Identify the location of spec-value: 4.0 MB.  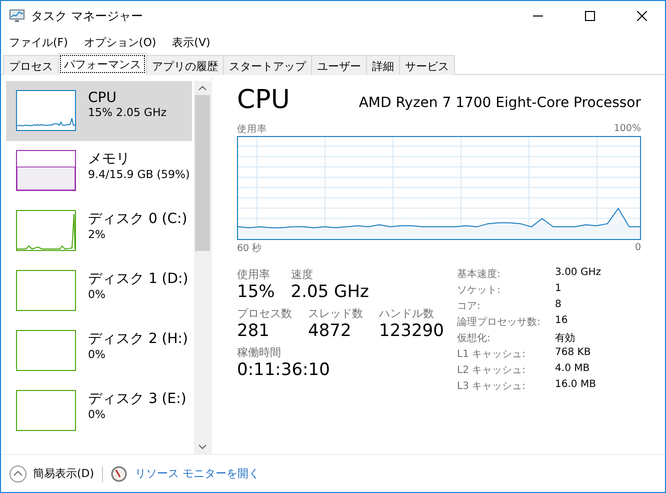
(573, 369).